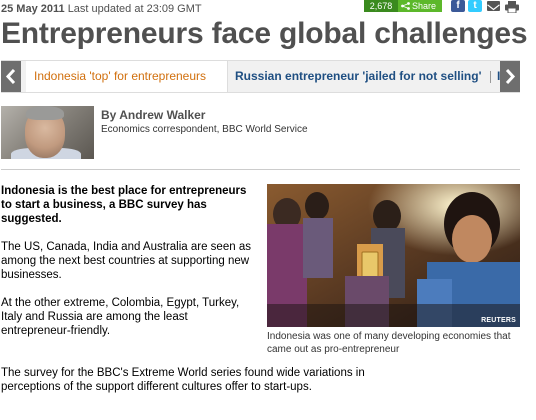 Image resolution: width=536 pixels, height=420 pixels. I want to click on article-headline: Entrepreneurs face global challenges, so click(264, 33).